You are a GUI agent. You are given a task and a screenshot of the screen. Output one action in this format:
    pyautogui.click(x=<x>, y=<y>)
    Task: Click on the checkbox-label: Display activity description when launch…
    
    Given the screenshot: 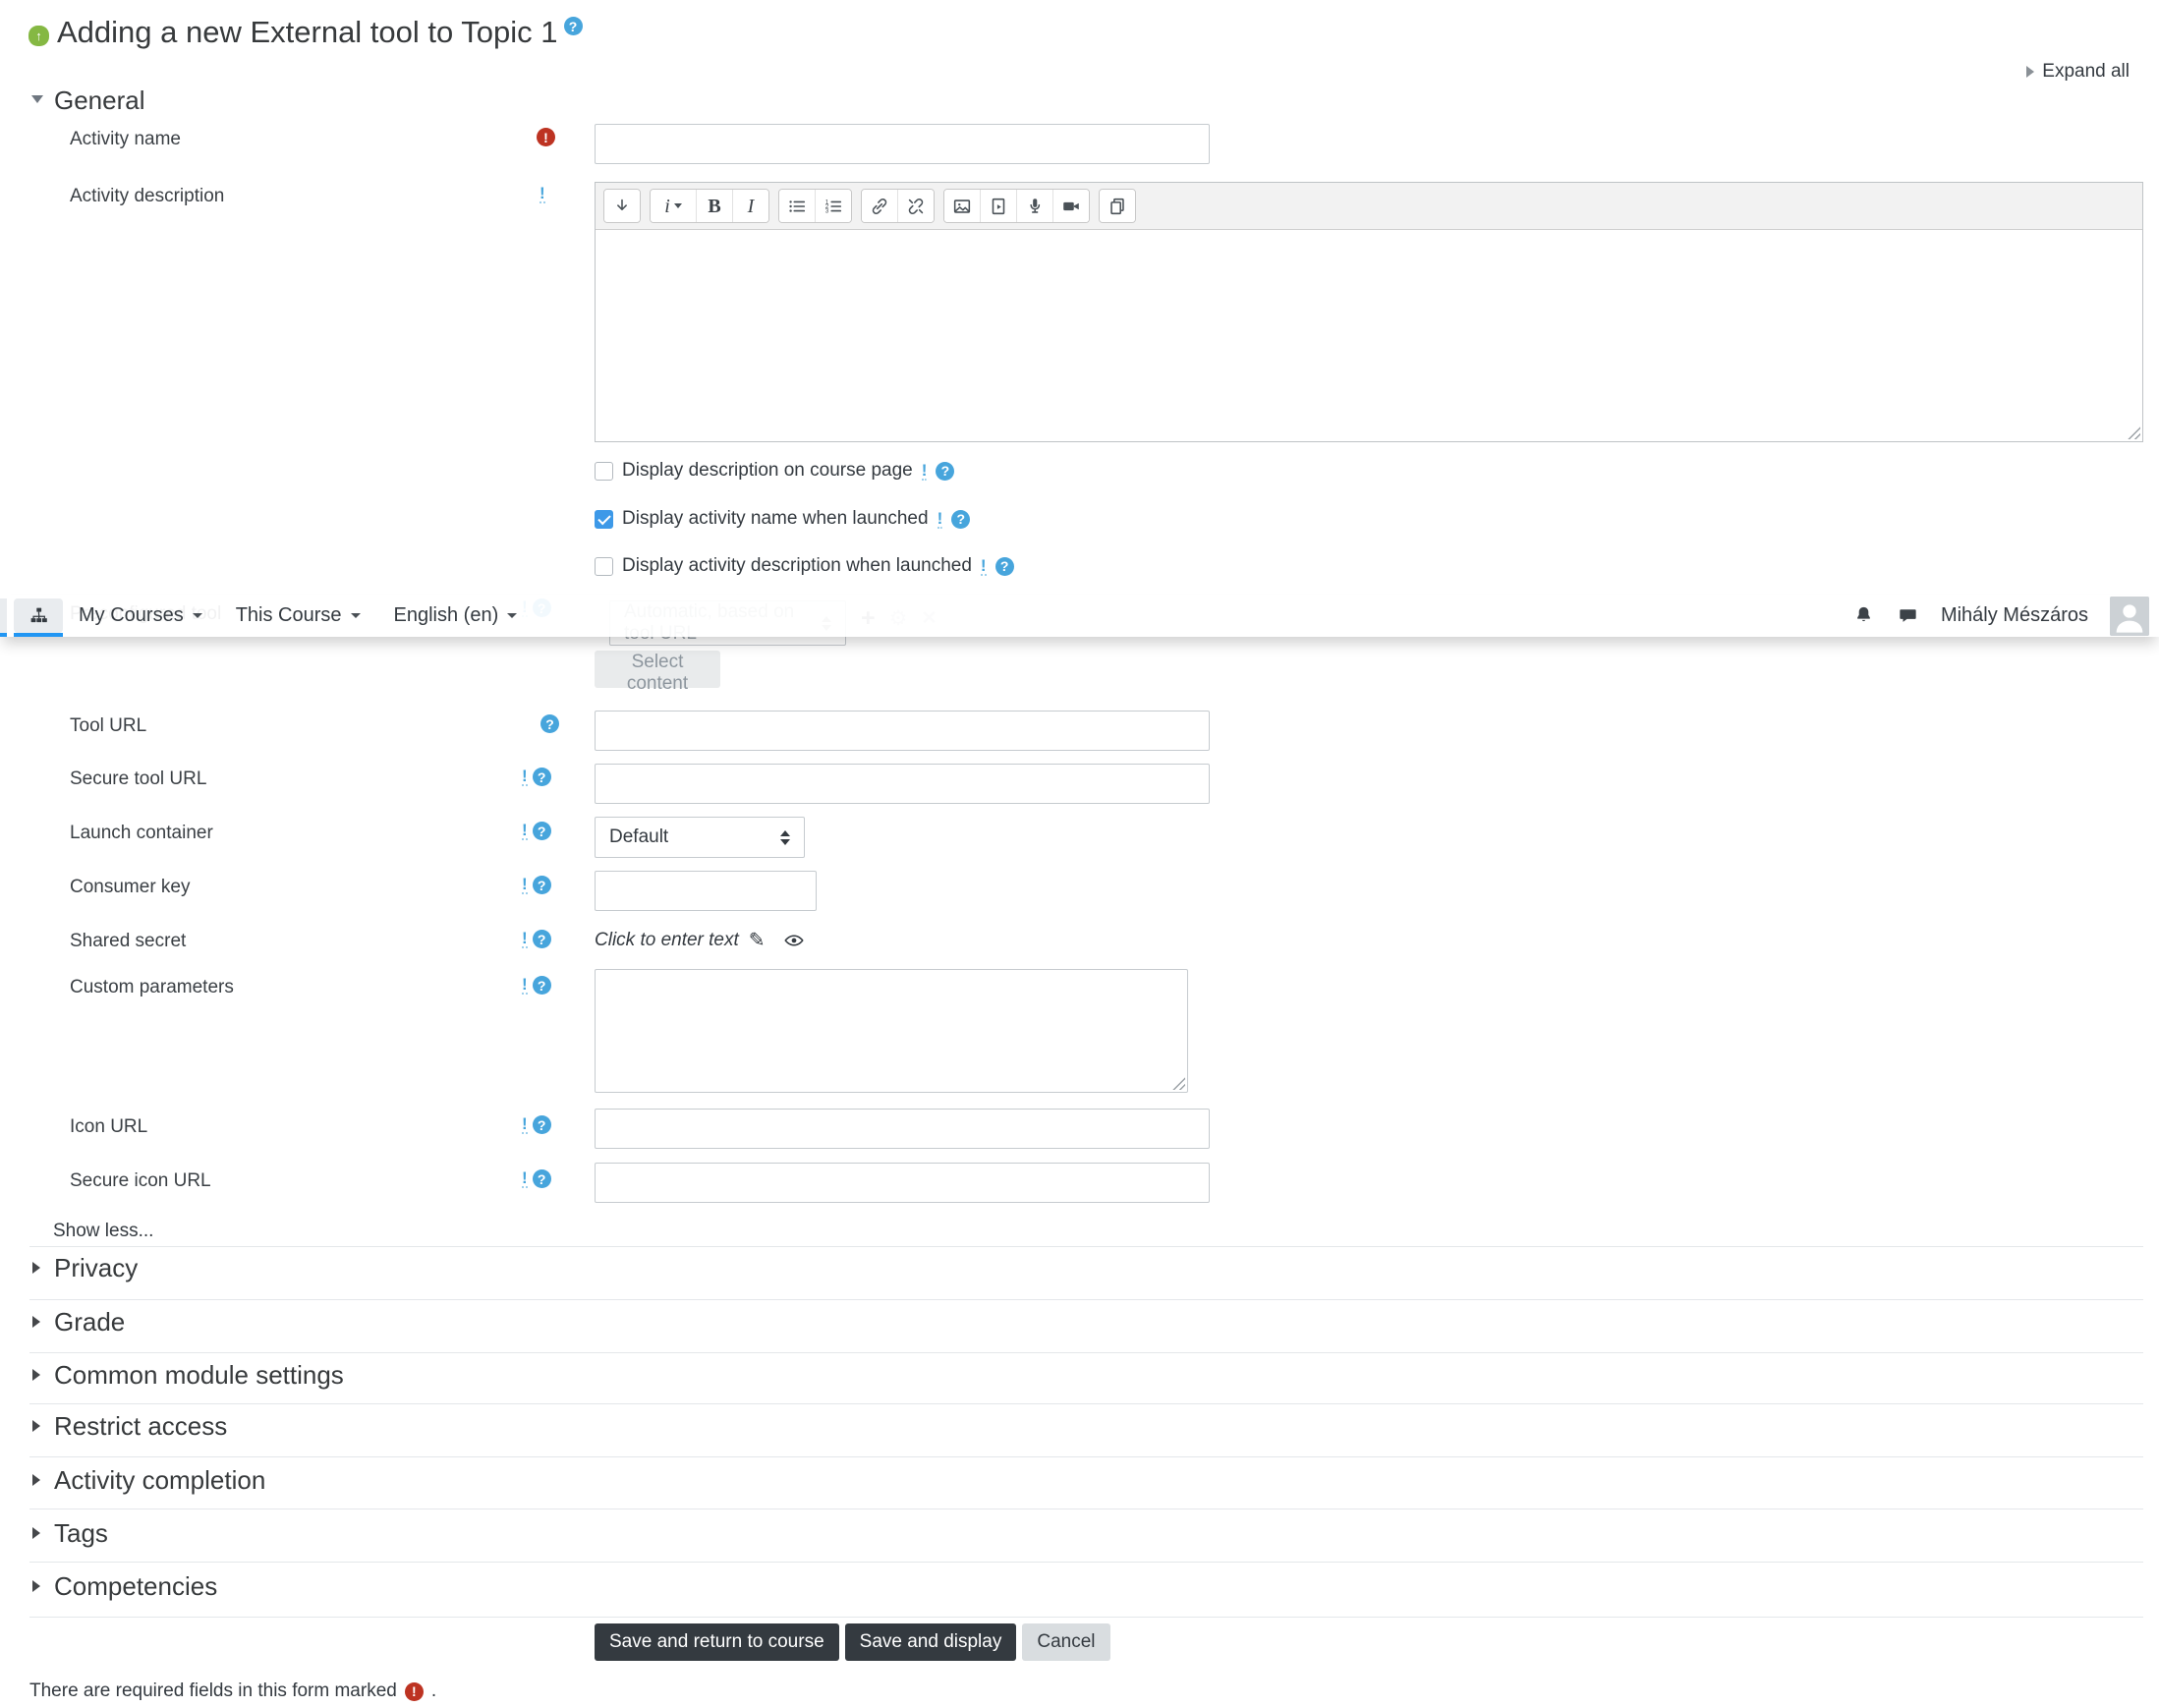 What is the action you would take?
    pyautogui.click(x=797, y=565)
    